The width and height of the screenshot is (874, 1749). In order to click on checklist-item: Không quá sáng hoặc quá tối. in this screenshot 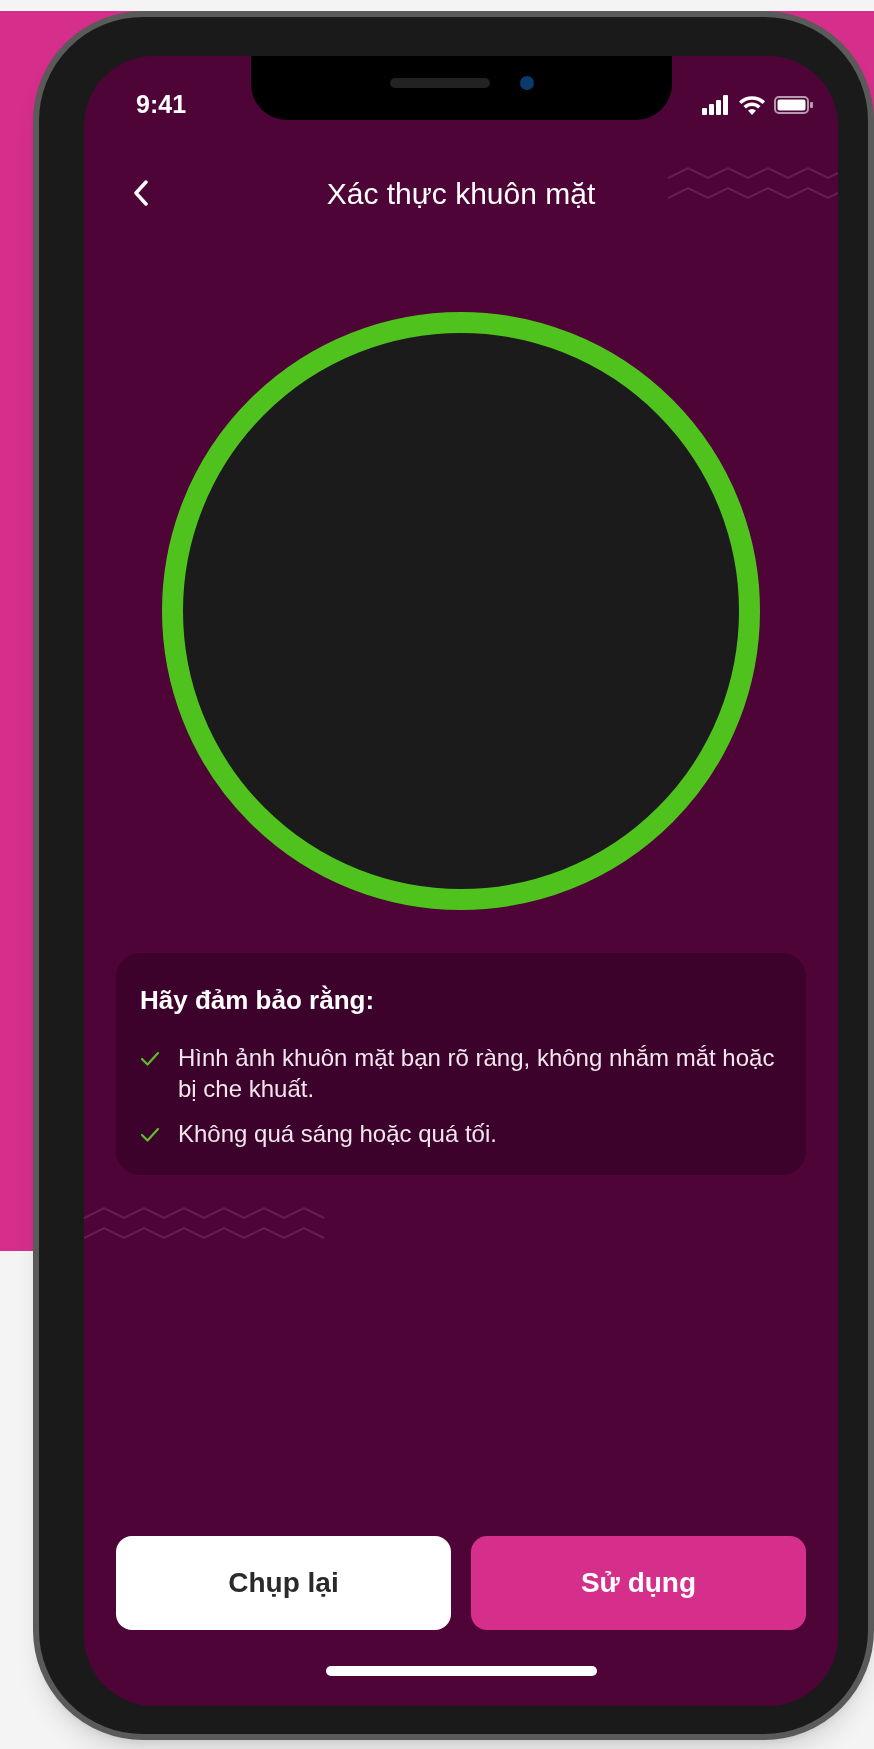, I will do `click(337, 1134)`.